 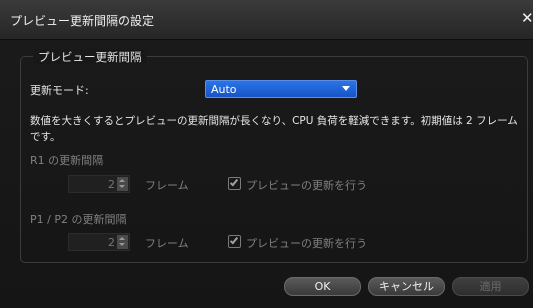 What do you see at coordinates (266, 20) in the screenshot?
I see `title-bar: プレビュー更新間隔の設定 ✕` at bounding box center [266, 20].